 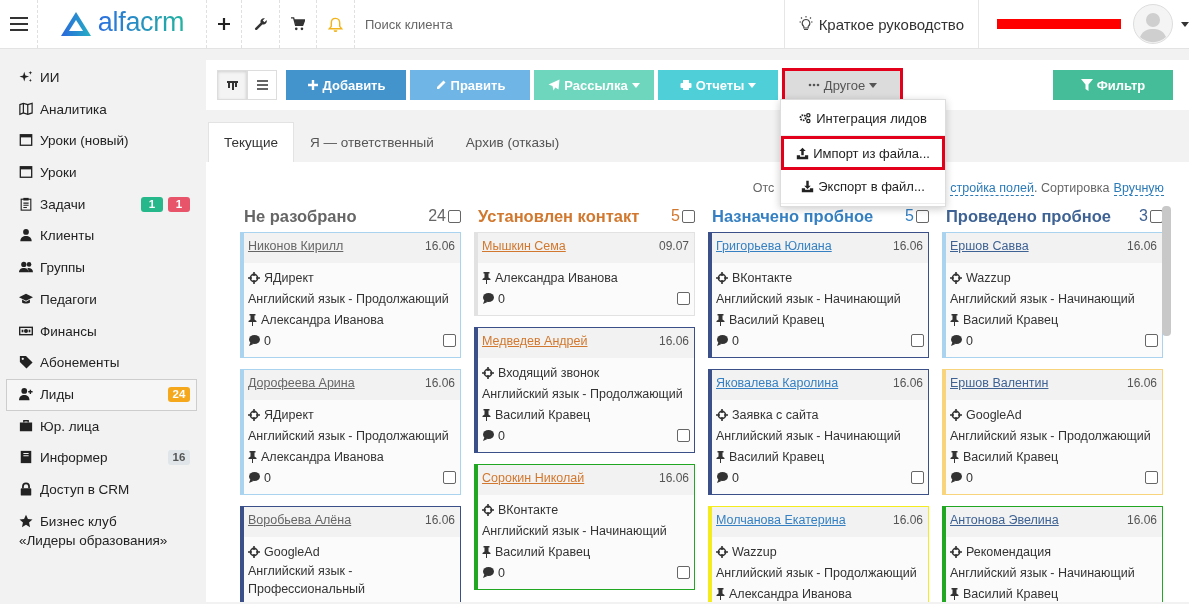 What do you see at coordinates (26, 267) in the screenshot?
I see `users-icon` at bounding box center [26, 267].